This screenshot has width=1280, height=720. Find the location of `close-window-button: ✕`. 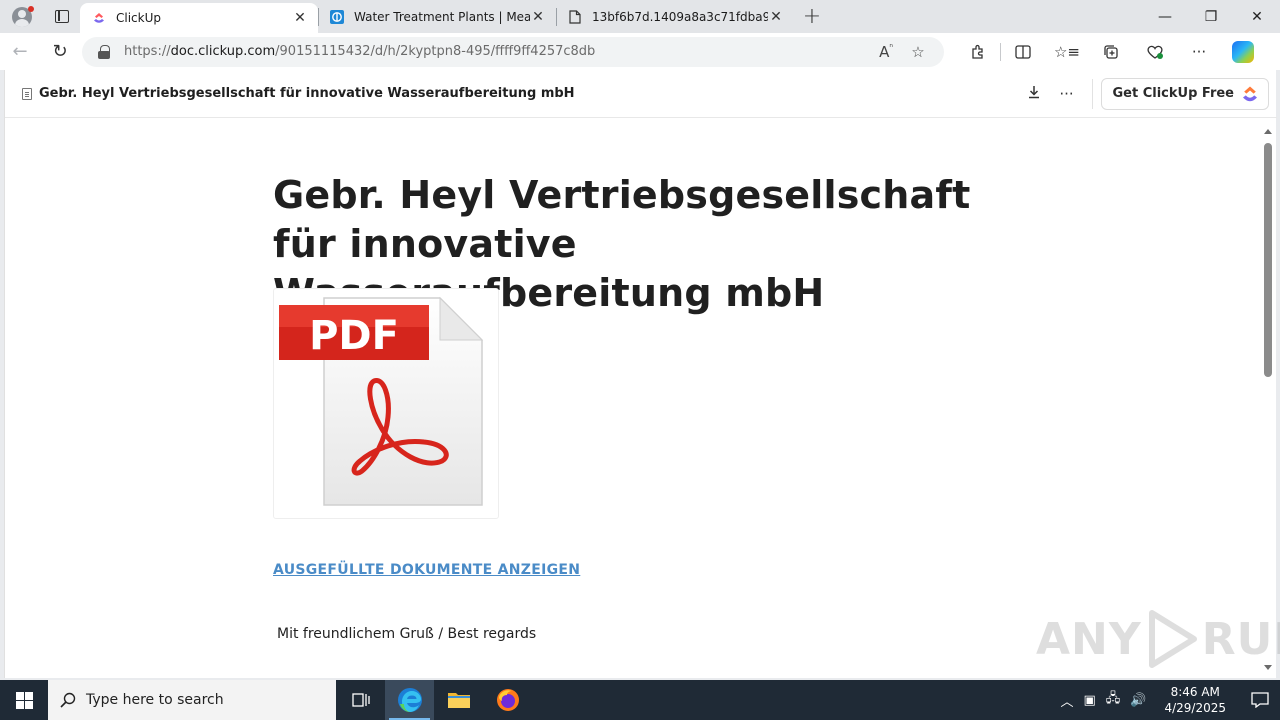

close-window-button: ✕ is located at coordinates (1257, 16).